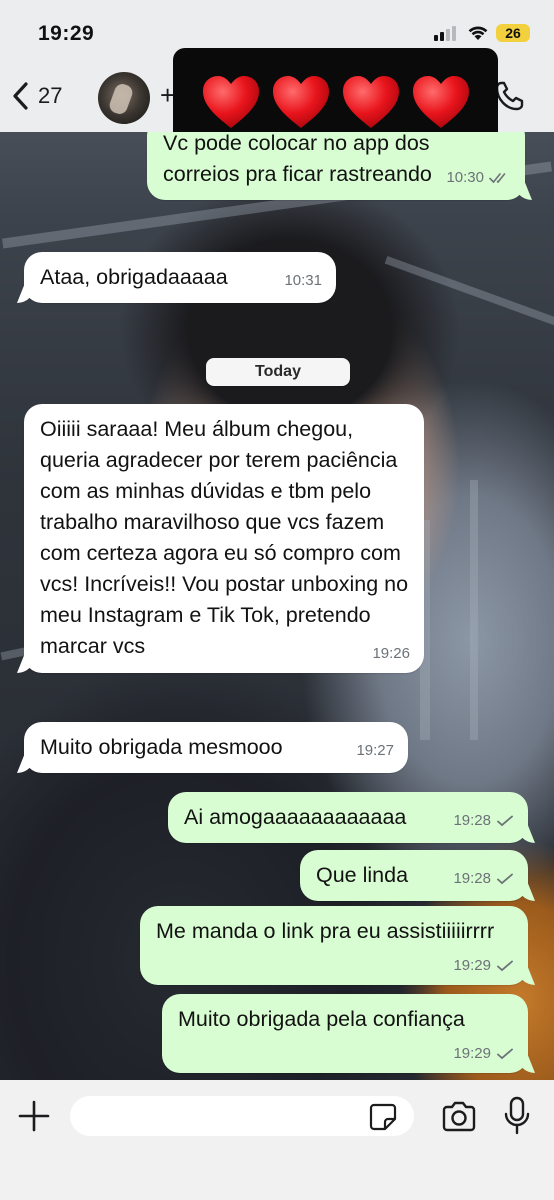 The height and width of the screenshot is (1200, 554). Describe the element at coordinates (295, 817) in the screenshot. I see `message-text: Ai amogaaaaaaaaaaaa` at that location.